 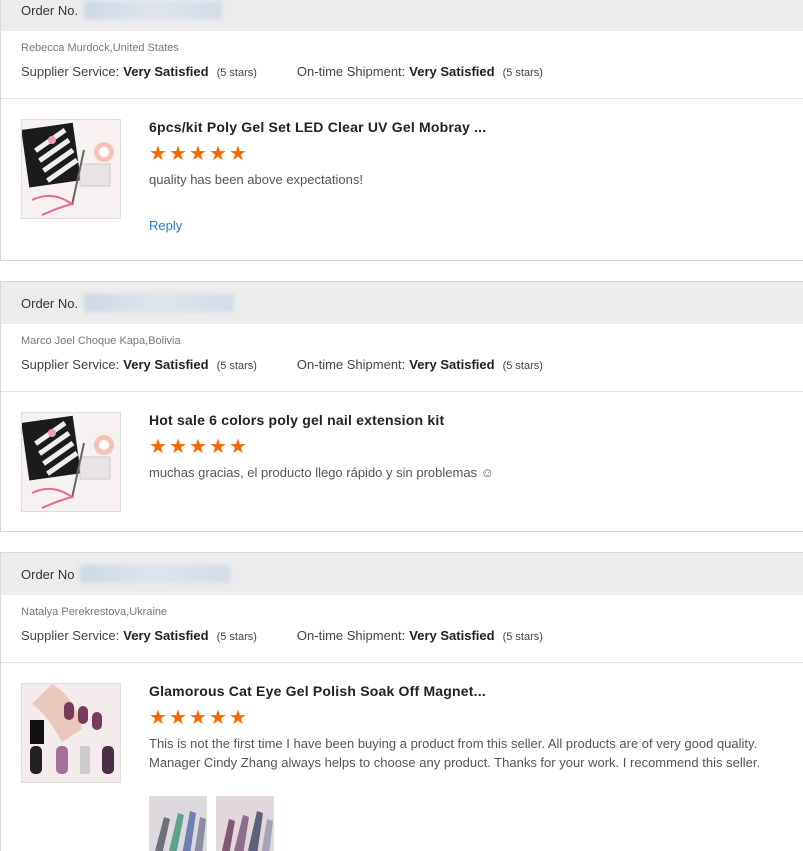 What do you see at coordinates (476, 823) in the screenshot?
I see `review-photos` at bounding box center [476, 823].